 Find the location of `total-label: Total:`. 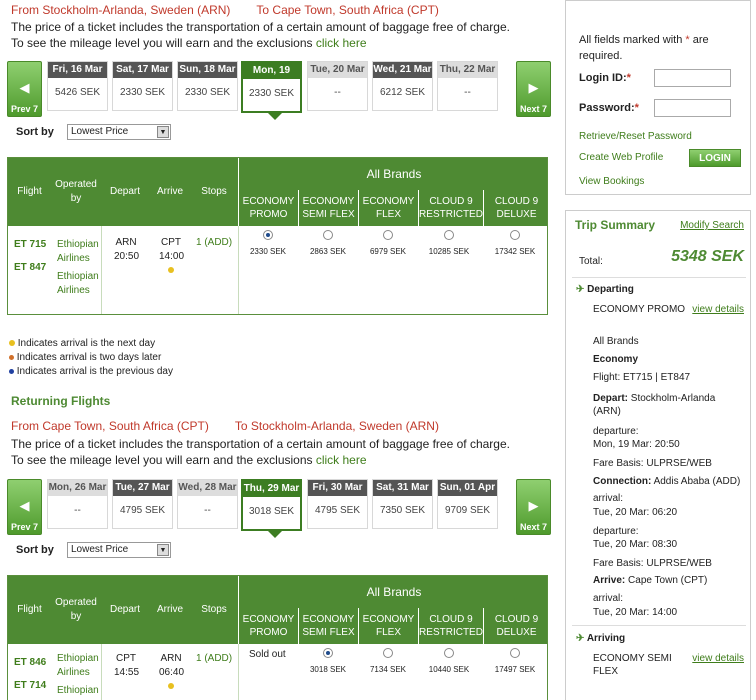

total-label: Total: is located at coordinates (591, 261).